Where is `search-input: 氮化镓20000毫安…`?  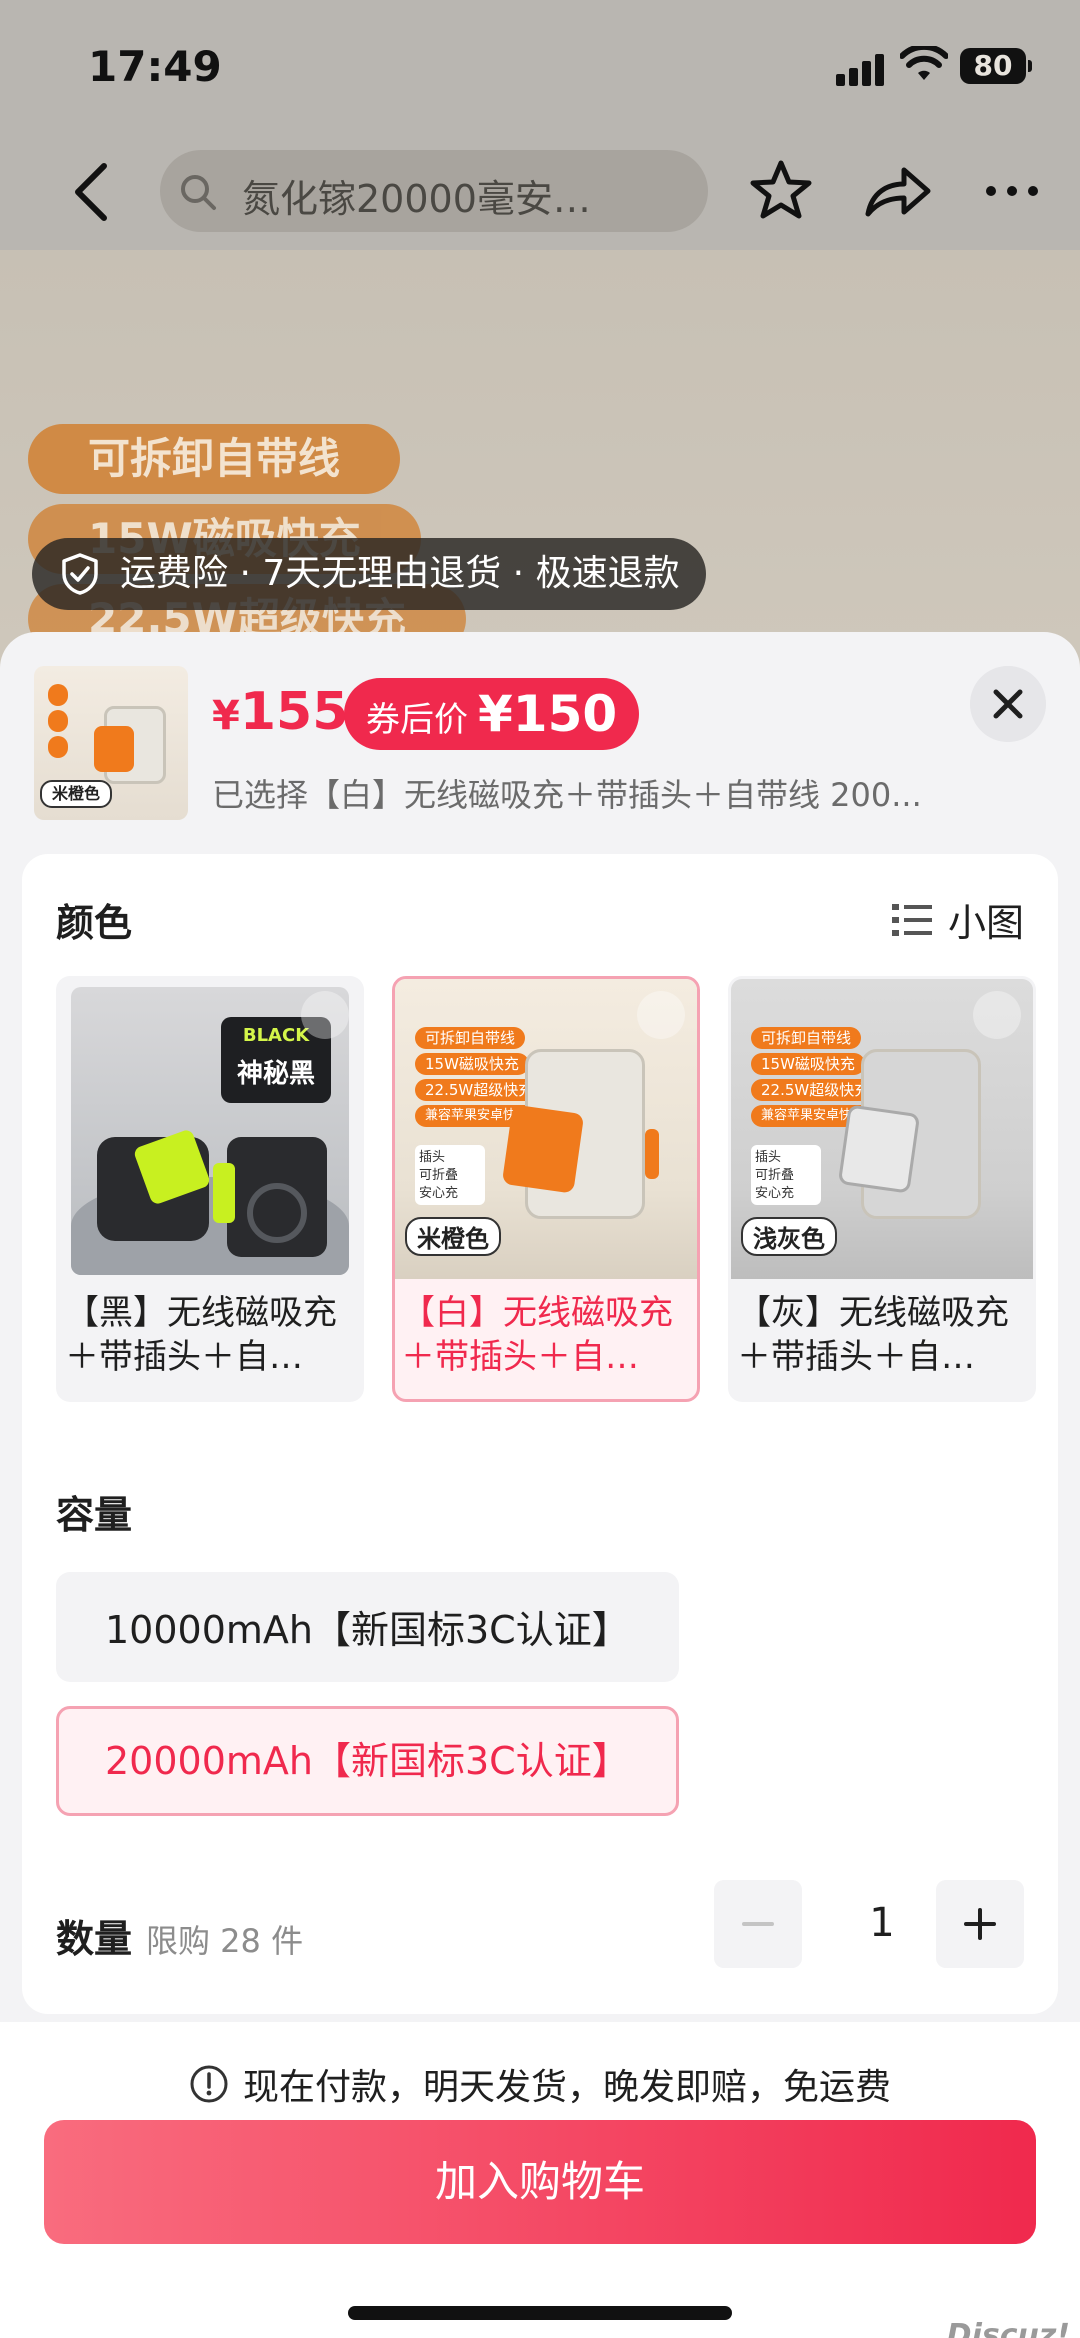 search-input: 氮化镓20000毫安… is located at coordinates (434, 191).